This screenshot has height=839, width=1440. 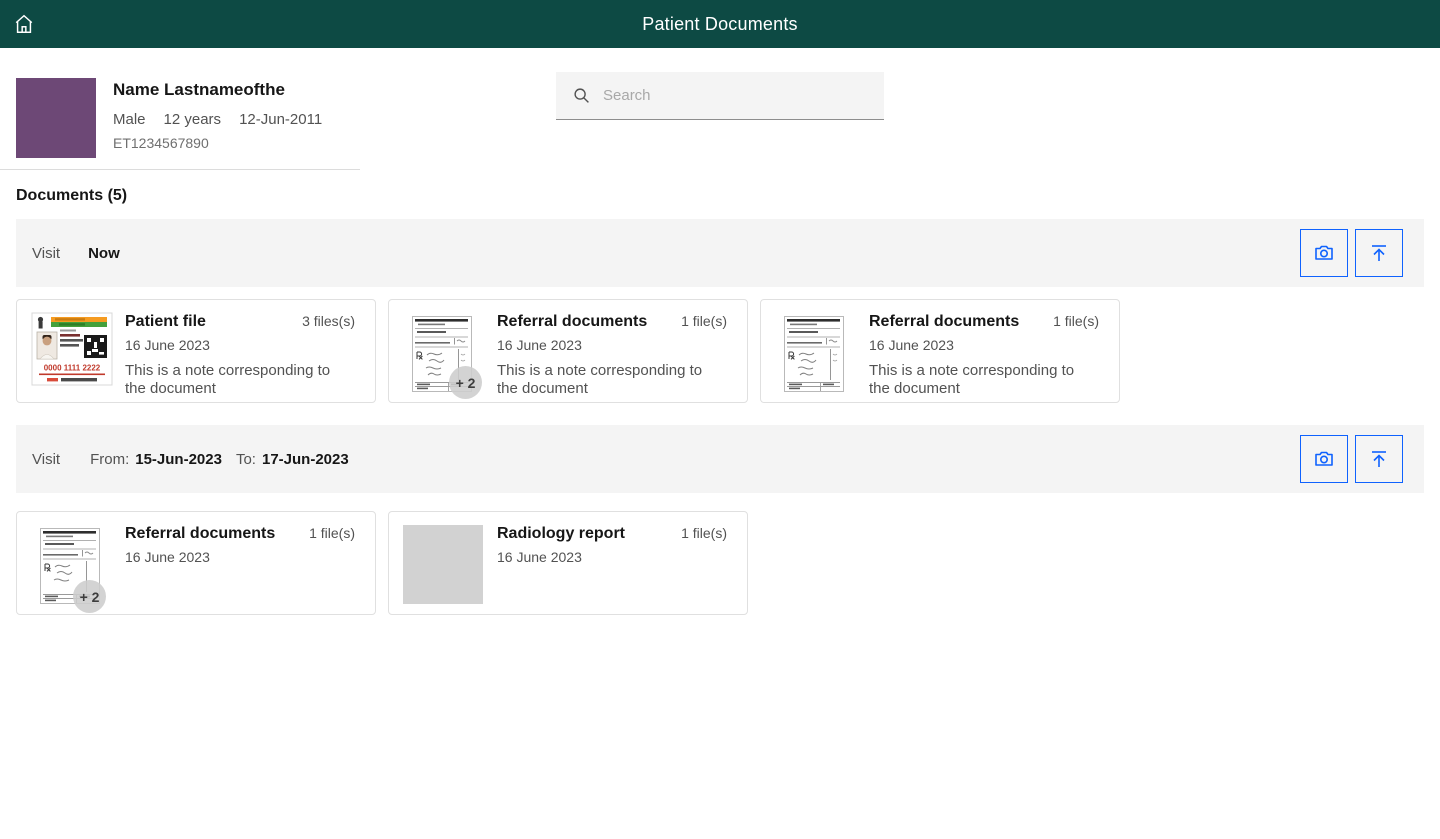 I want to click on visit-date-range: From: 15-Jun-2023 To: 17-Jun-2023, so click(x=219, y=459).